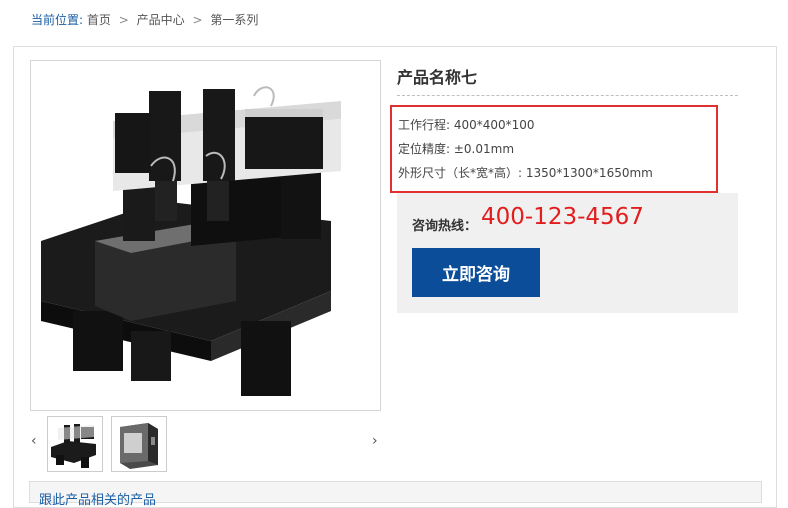 This screenshot has height=508, width=788. I want to click on hotline-box: 咨询热线： 400-123-4567 立即咨询, so click(567, 253).